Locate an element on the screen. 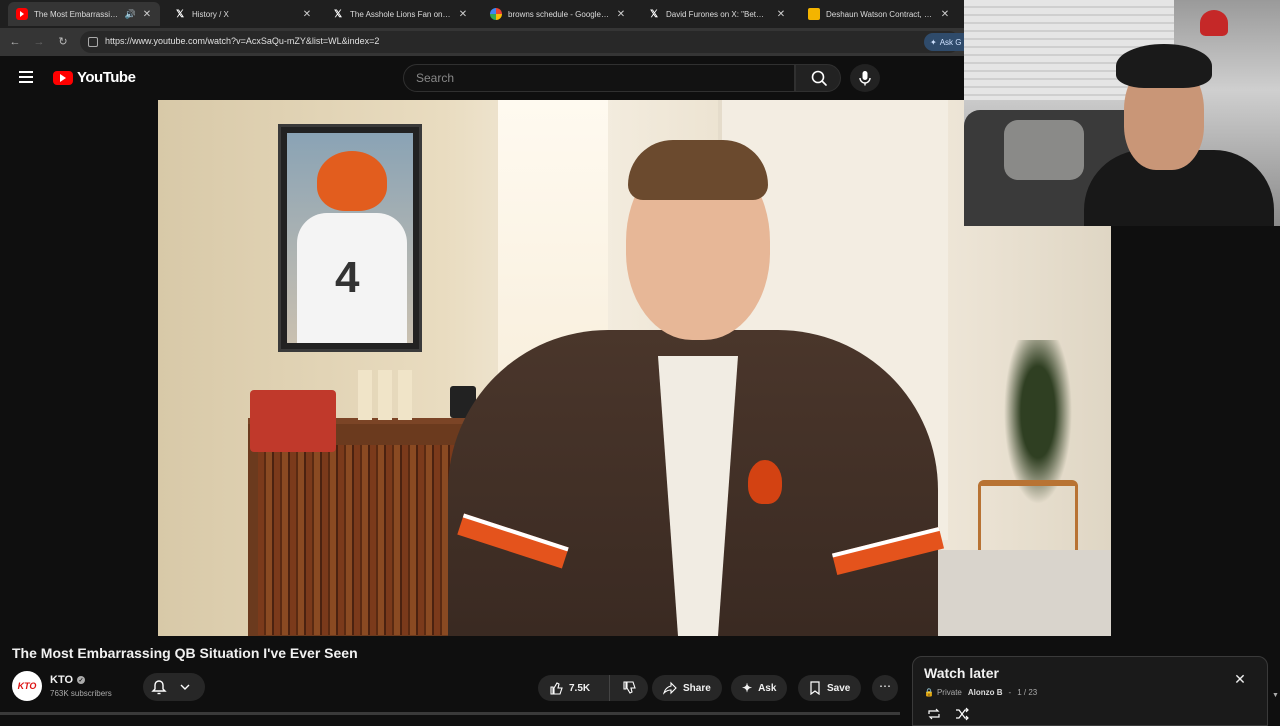 This screenshot has width=1280, height=726. channel-name-row: KTO ✓ is located at coordinates (68, 680).